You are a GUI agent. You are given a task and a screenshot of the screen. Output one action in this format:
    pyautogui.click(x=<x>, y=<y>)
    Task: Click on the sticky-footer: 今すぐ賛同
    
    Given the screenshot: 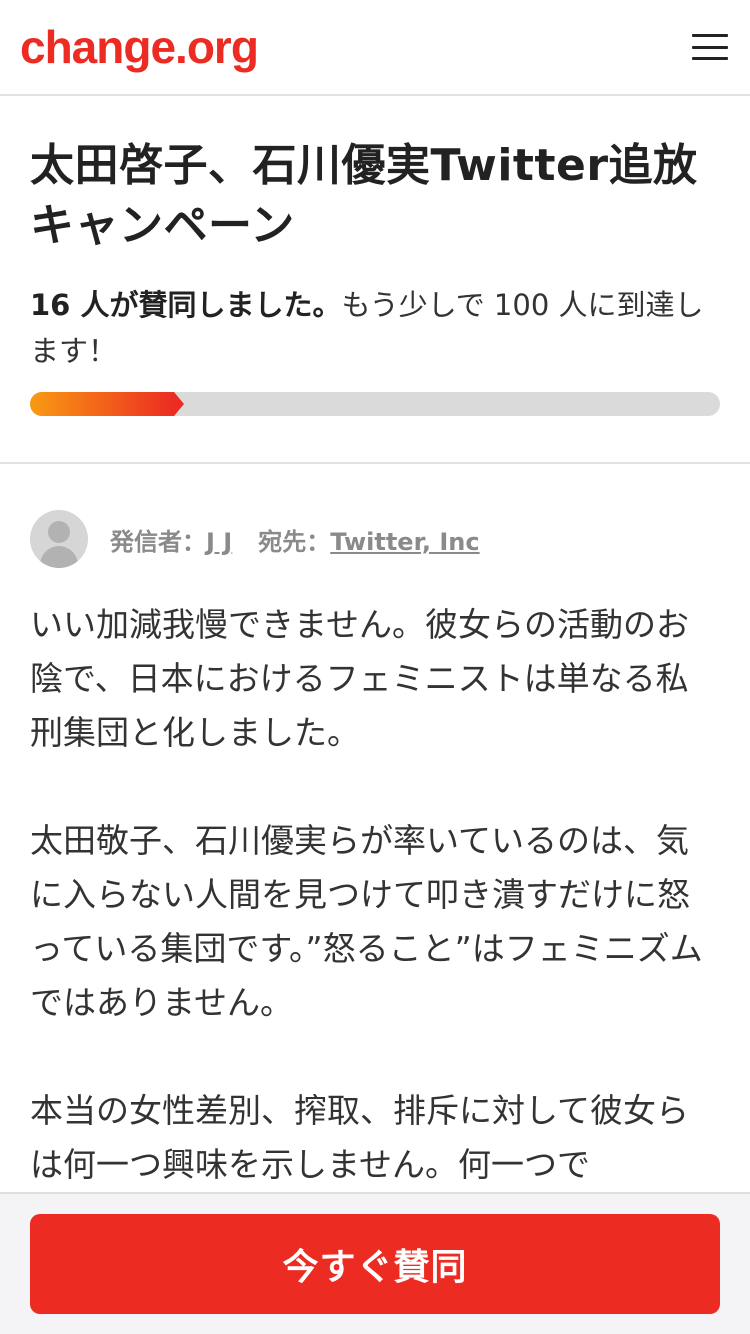 What is the action you would take?
    pyautogui.click(x=375, y=1263)
    